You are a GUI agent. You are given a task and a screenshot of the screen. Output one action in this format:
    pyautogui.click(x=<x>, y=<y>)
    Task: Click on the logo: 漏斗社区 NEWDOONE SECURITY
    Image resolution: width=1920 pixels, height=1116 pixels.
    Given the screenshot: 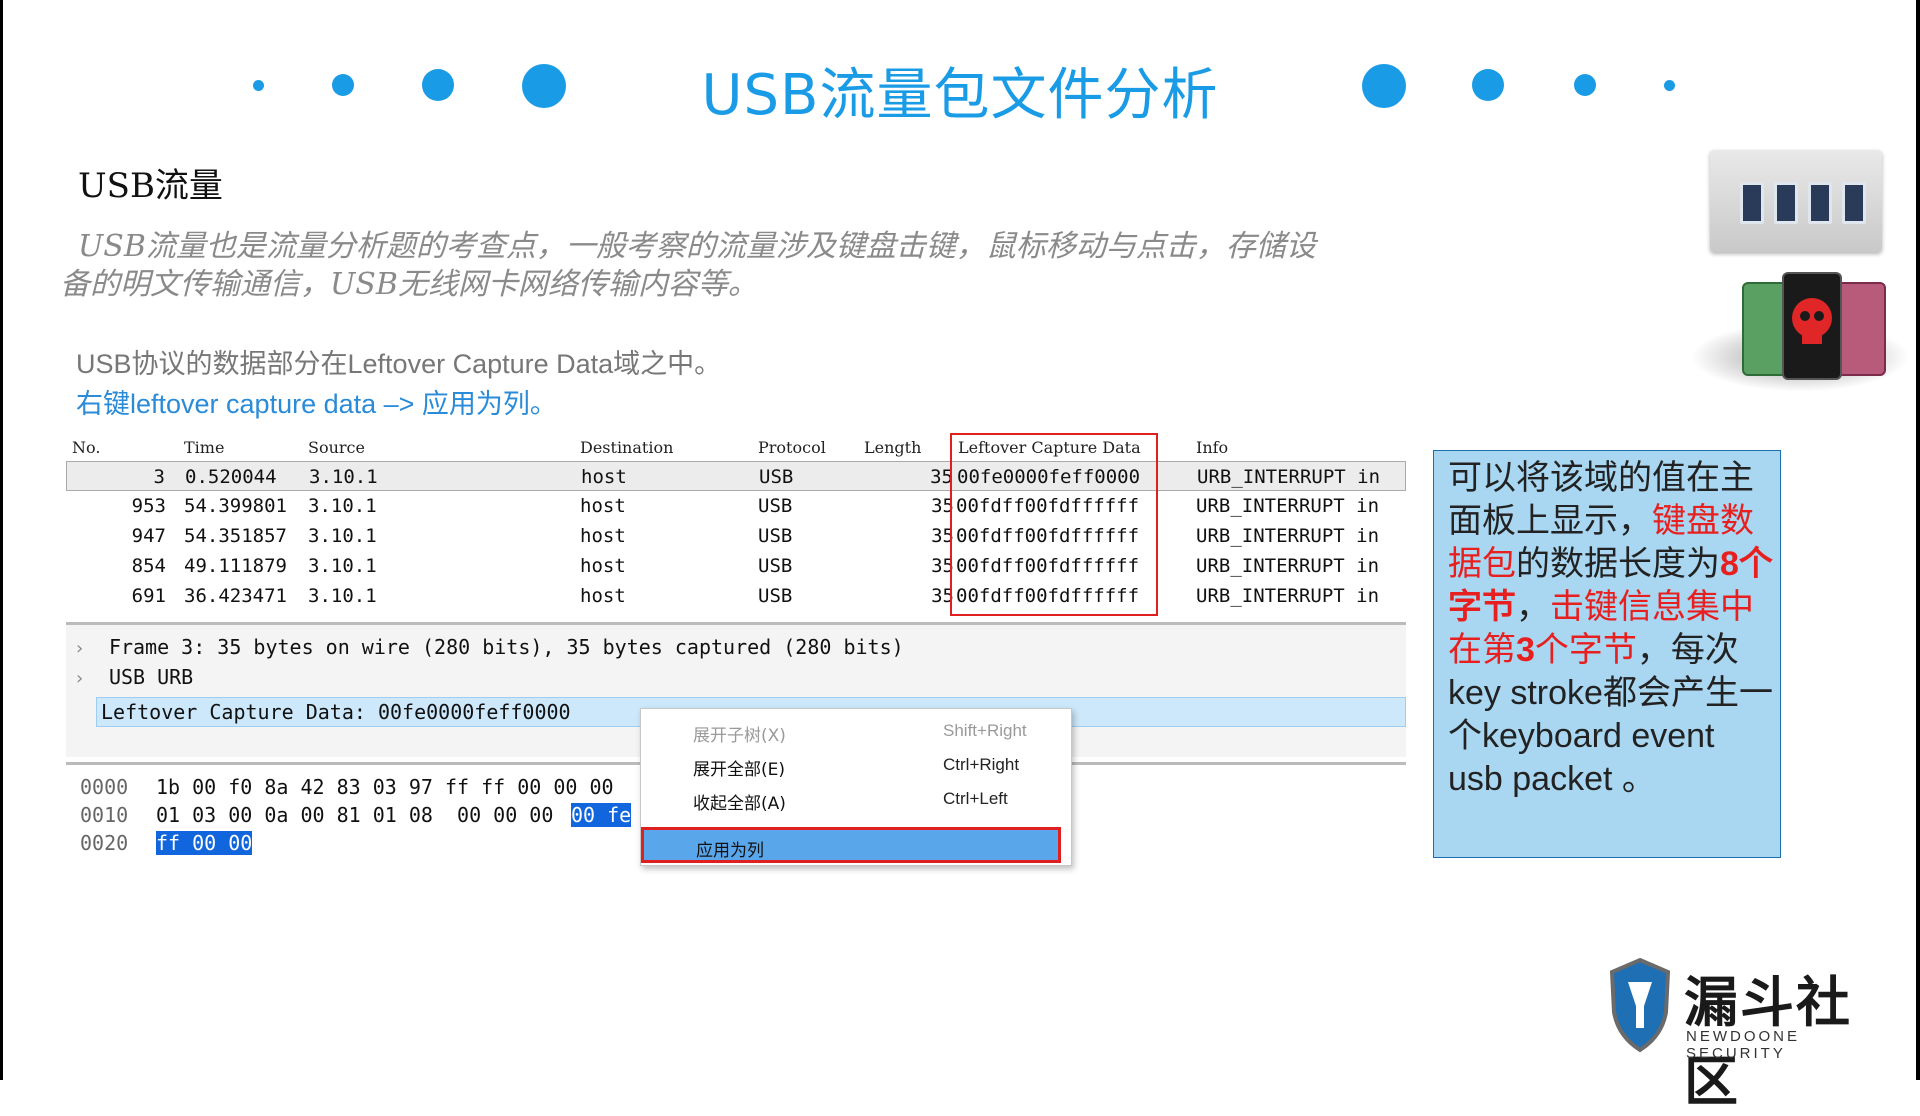 What is the action you would take?
    pyautogui.click(x=1756, y=1031)
    